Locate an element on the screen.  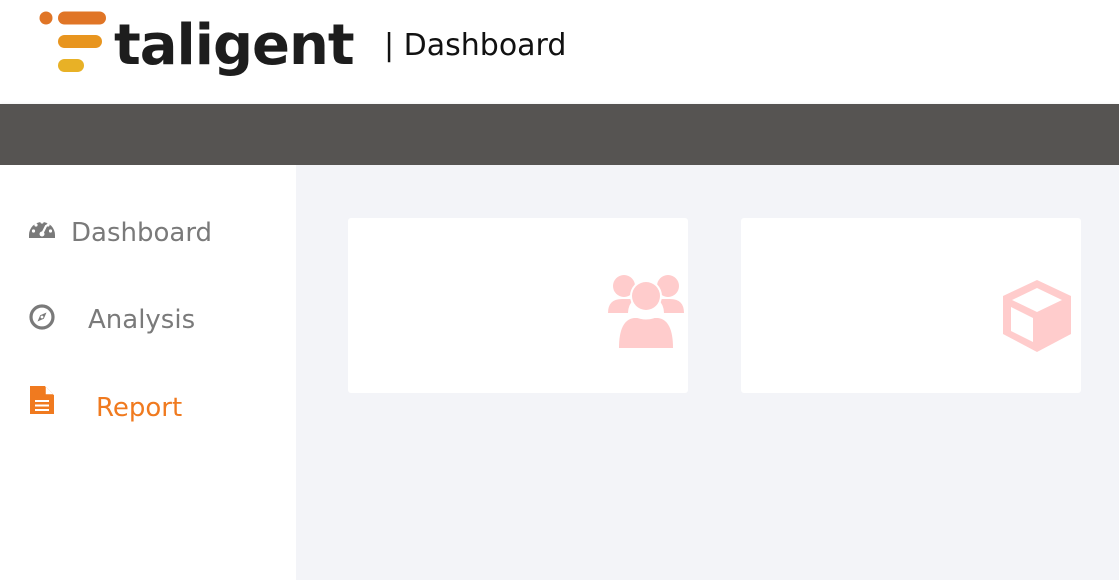
sidebar-item-dashboard: Dashboard is located at coordinates (148, 233).